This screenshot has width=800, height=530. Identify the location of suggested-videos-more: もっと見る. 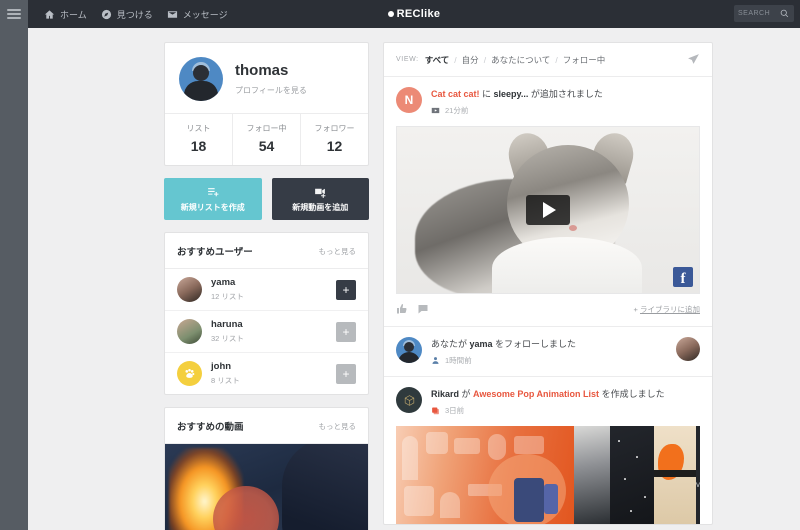
(338, 426).